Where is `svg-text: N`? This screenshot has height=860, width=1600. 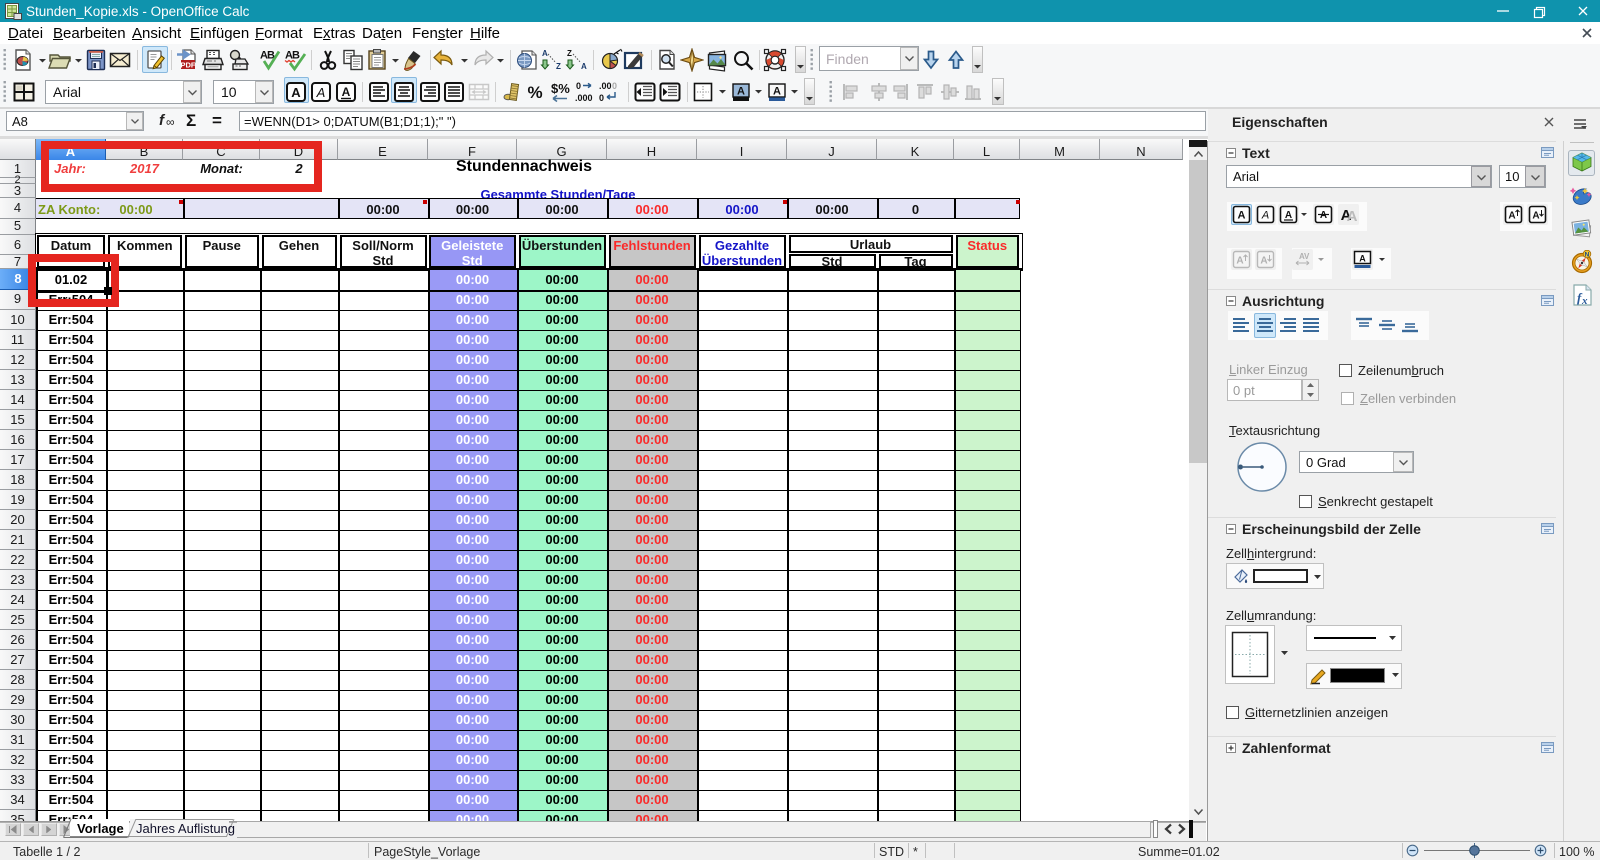
svg-text: N is located at coordinates (1587, 255).